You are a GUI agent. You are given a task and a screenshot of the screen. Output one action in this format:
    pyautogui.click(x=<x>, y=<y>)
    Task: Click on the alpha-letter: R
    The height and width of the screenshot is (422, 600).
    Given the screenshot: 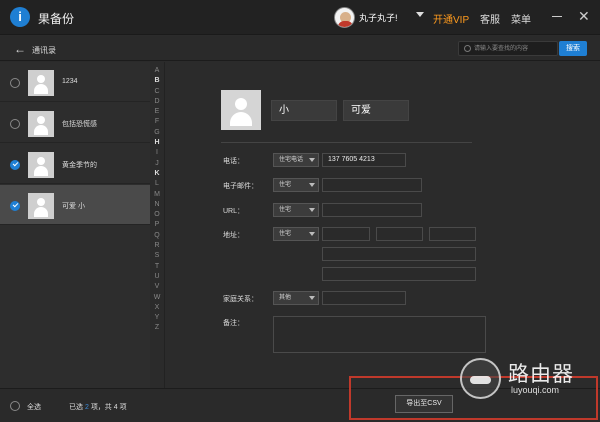 What is the action you would take?
    pyautogui.click(x=157, y=246)
    